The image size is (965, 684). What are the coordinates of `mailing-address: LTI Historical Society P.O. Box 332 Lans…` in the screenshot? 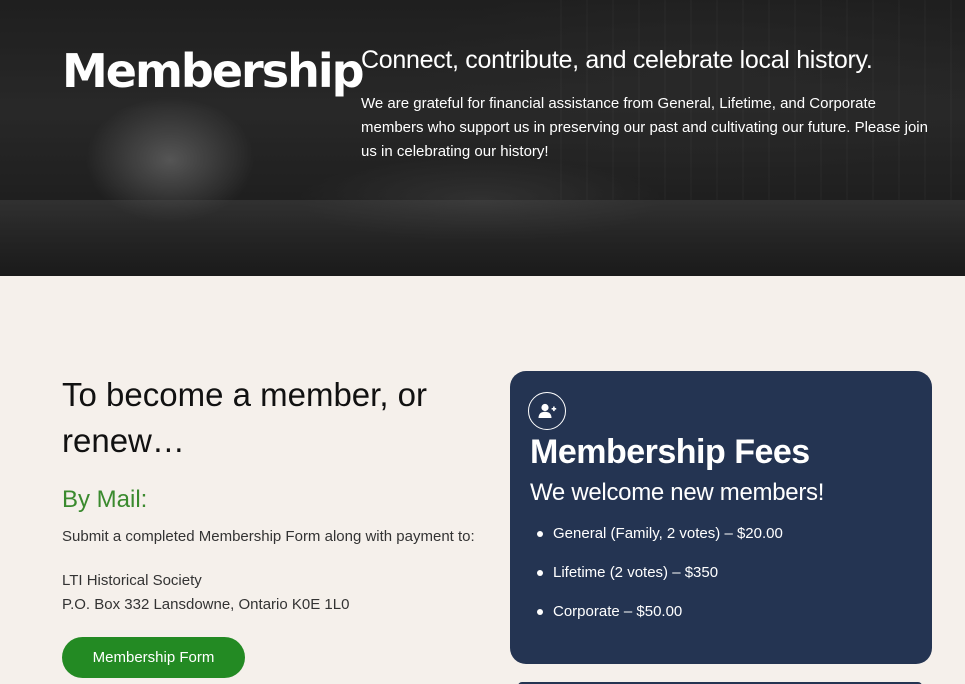 It's located at (277, 593).